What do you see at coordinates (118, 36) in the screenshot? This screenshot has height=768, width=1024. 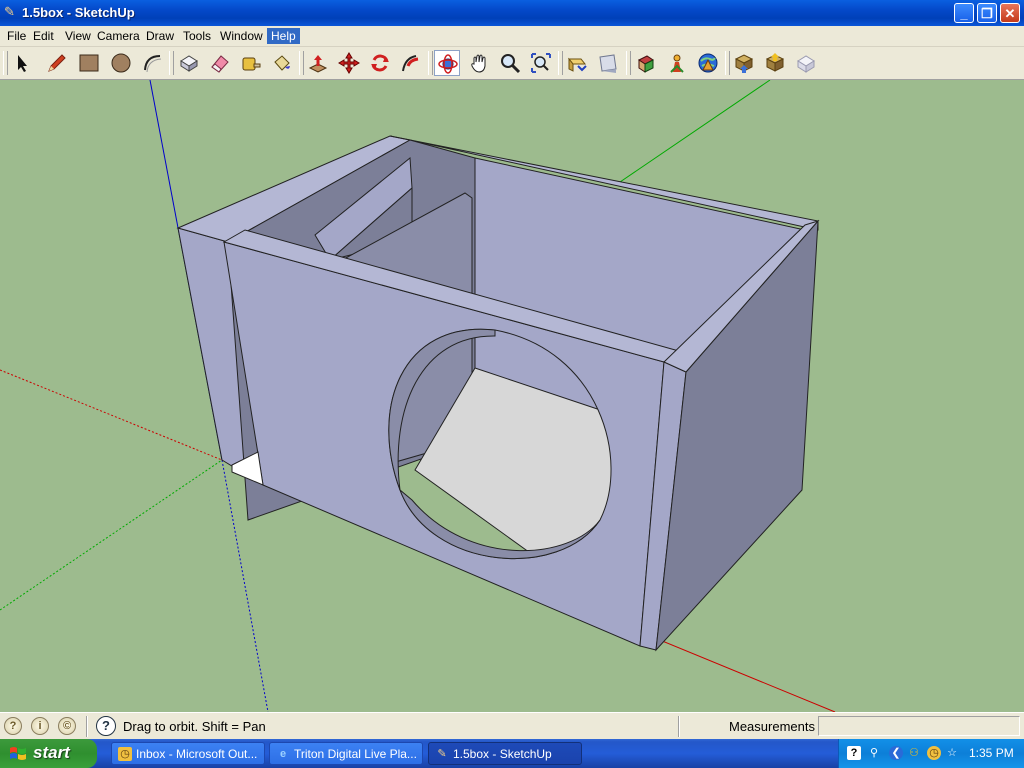 I see `menu-camera: Camera` at bounding box center [118, 36].